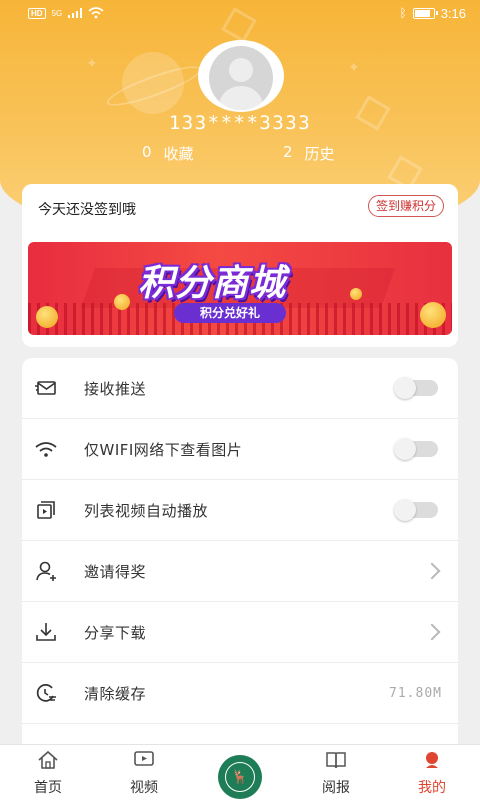 The image size is (480, 800). I want to click on menu-item-label: 分享下载, so click(115, 632).